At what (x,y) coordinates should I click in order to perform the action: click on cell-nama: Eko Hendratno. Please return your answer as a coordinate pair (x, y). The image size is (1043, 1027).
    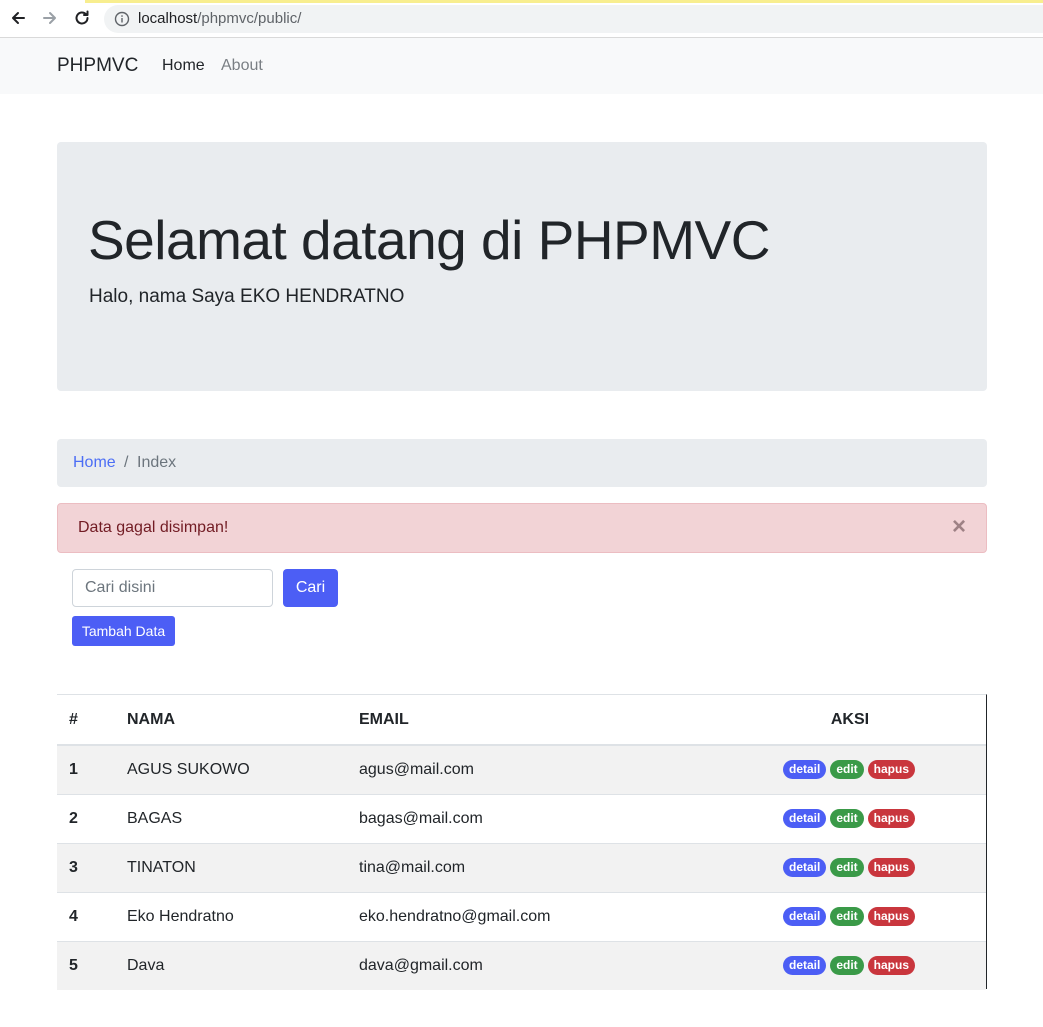
    Looking at the image, I should click on (230, 916).